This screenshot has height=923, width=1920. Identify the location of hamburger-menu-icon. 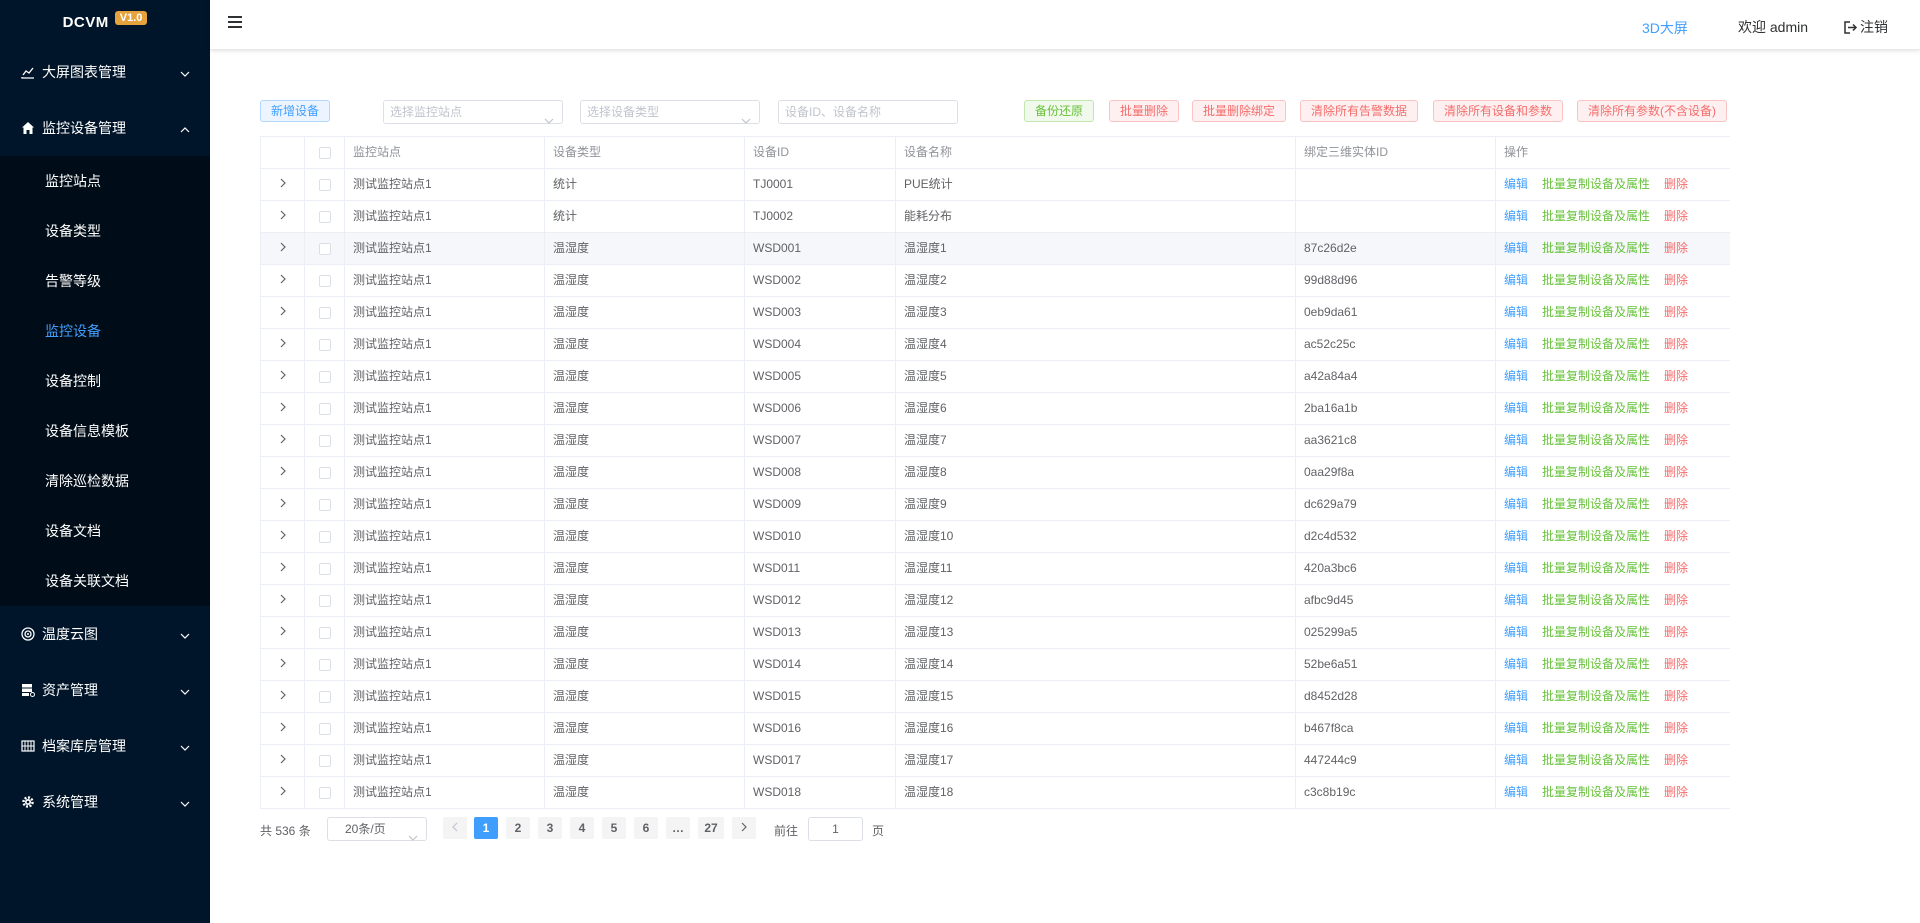
(235, 23).